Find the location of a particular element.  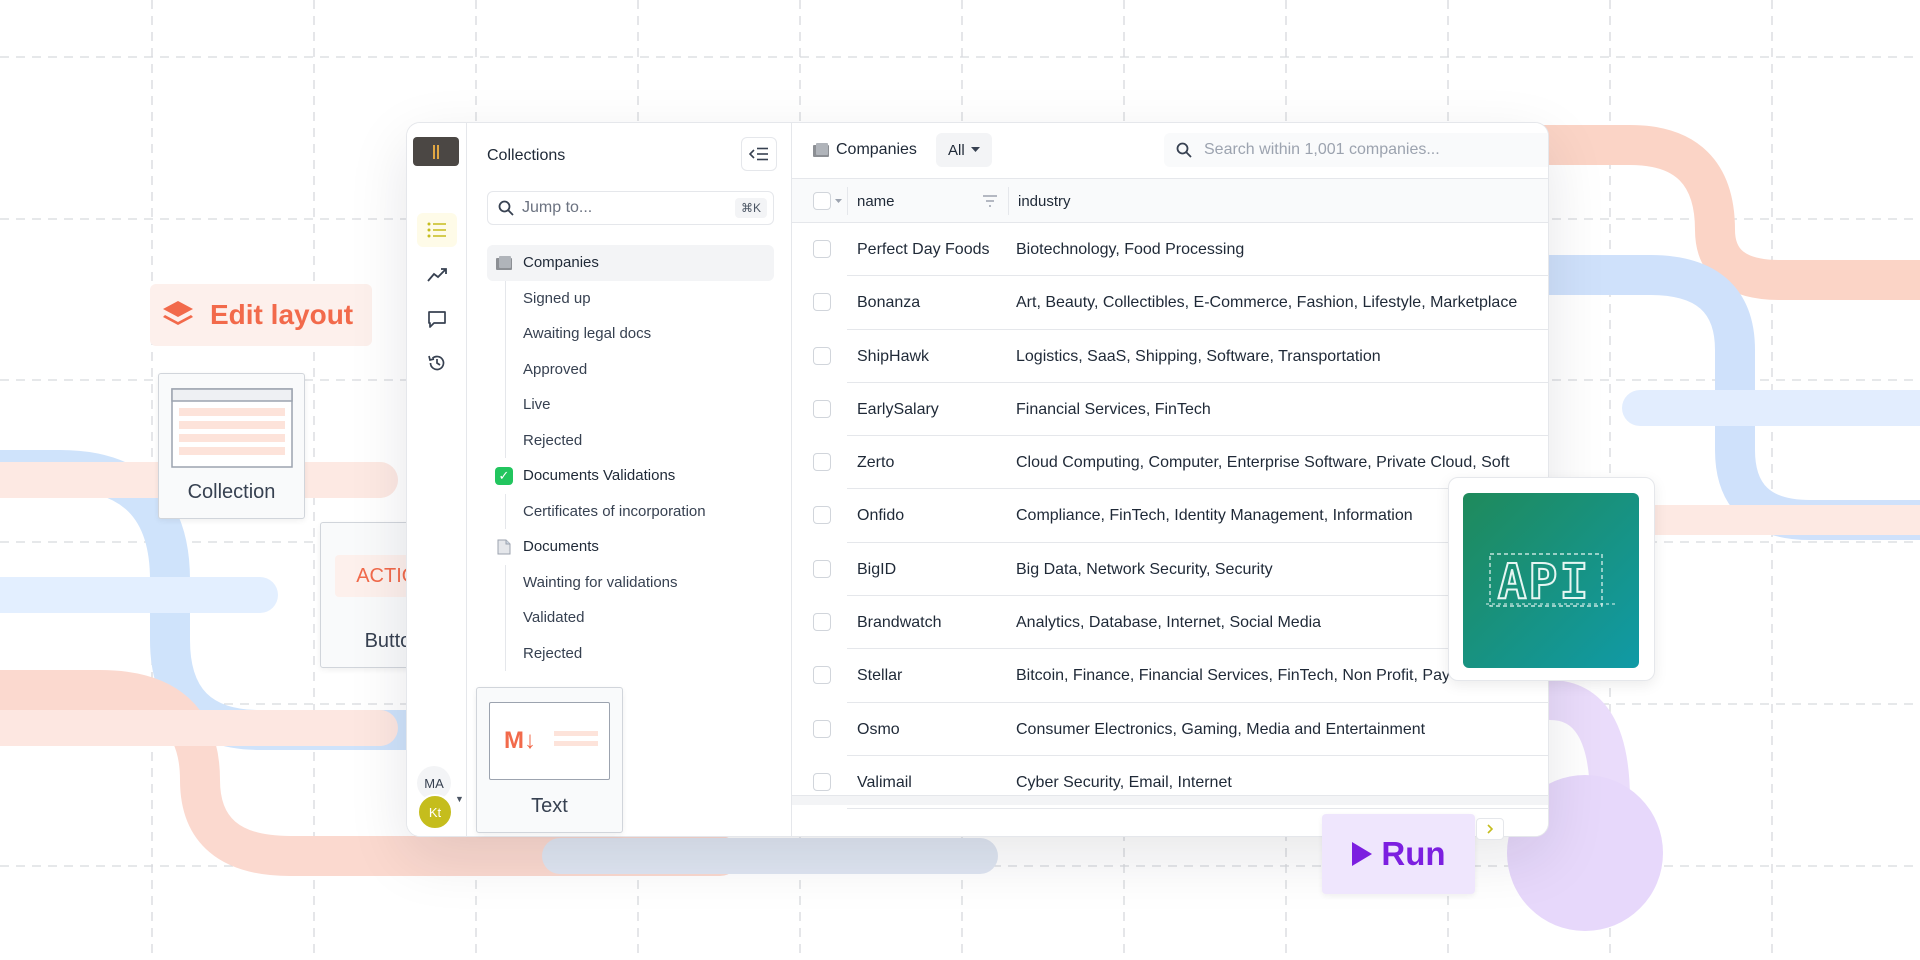

cell-name: Stellar is located at coordinates (879, 675).